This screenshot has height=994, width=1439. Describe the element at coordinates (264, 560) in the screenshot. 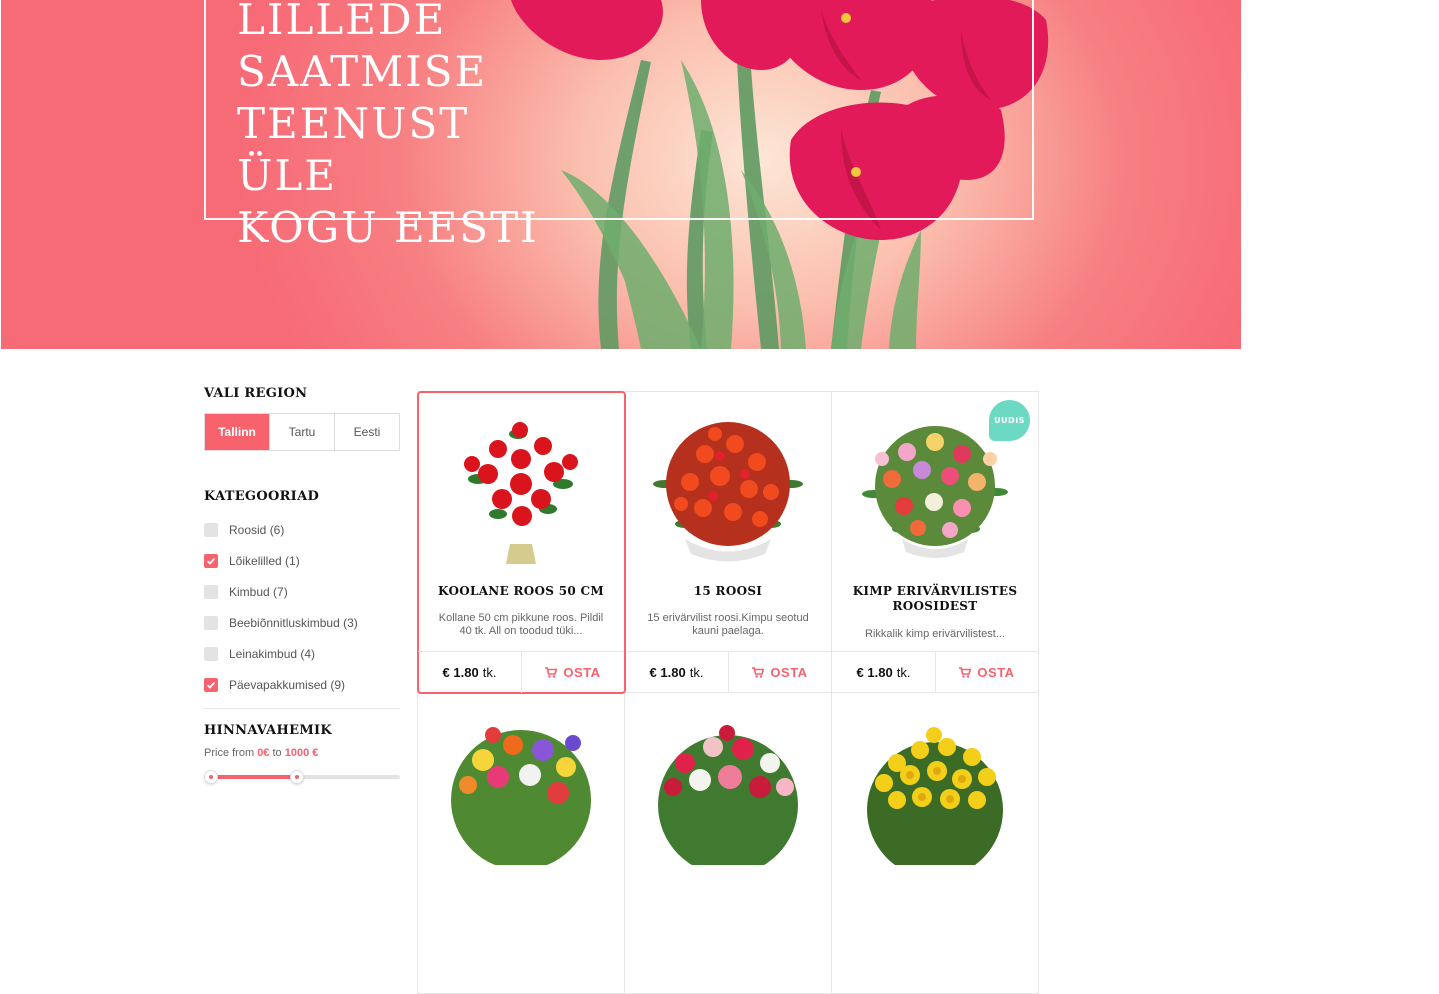

I see `category-label: Lõikelilled (1)` at that location.